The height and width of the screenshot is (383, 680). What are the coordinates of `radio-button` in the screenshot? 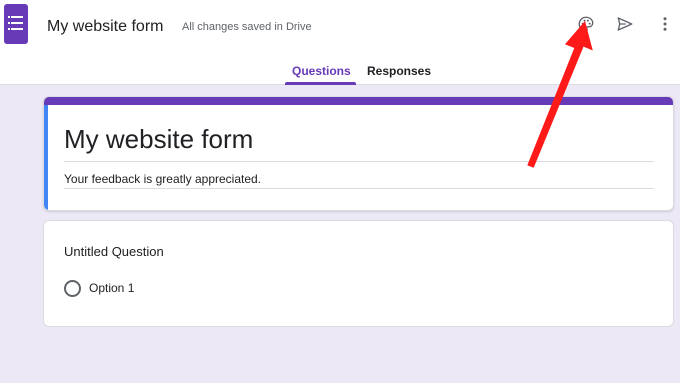 It's located at (72, 288).